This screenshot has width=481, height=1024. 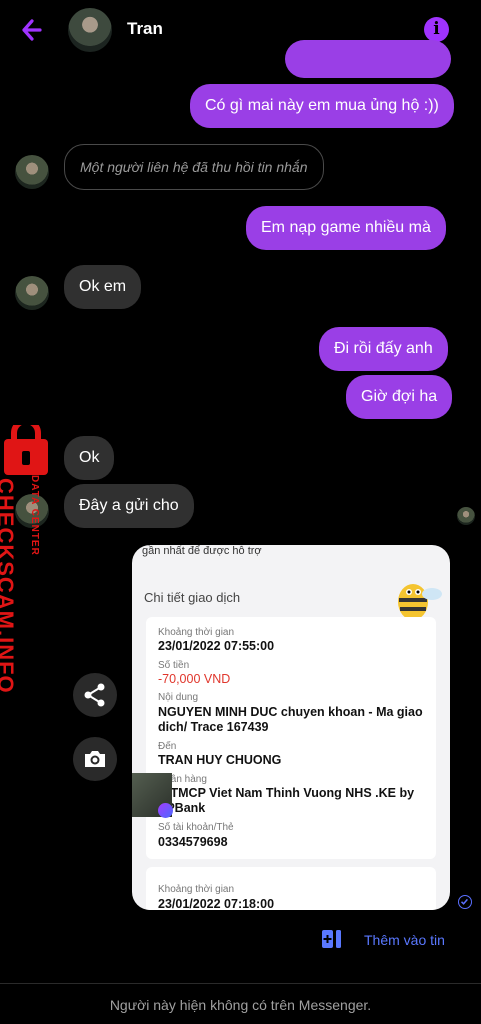 I want to click on camera-button, so click(x=95, y=759).